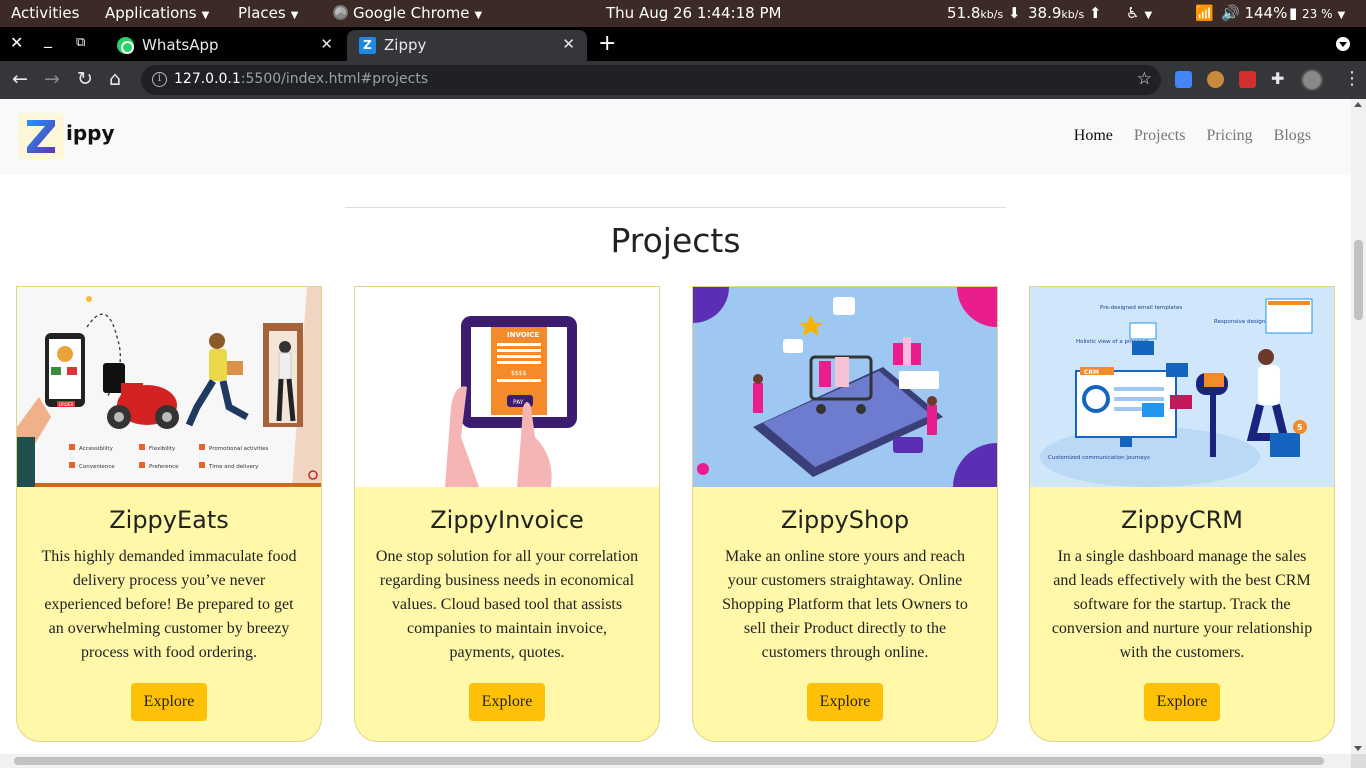 This screenshot has width=1366, height=768. Describe the element at coordinates (1095, 13) in the screenshot. I see `arrow-up-icon: ⬆` at that location.